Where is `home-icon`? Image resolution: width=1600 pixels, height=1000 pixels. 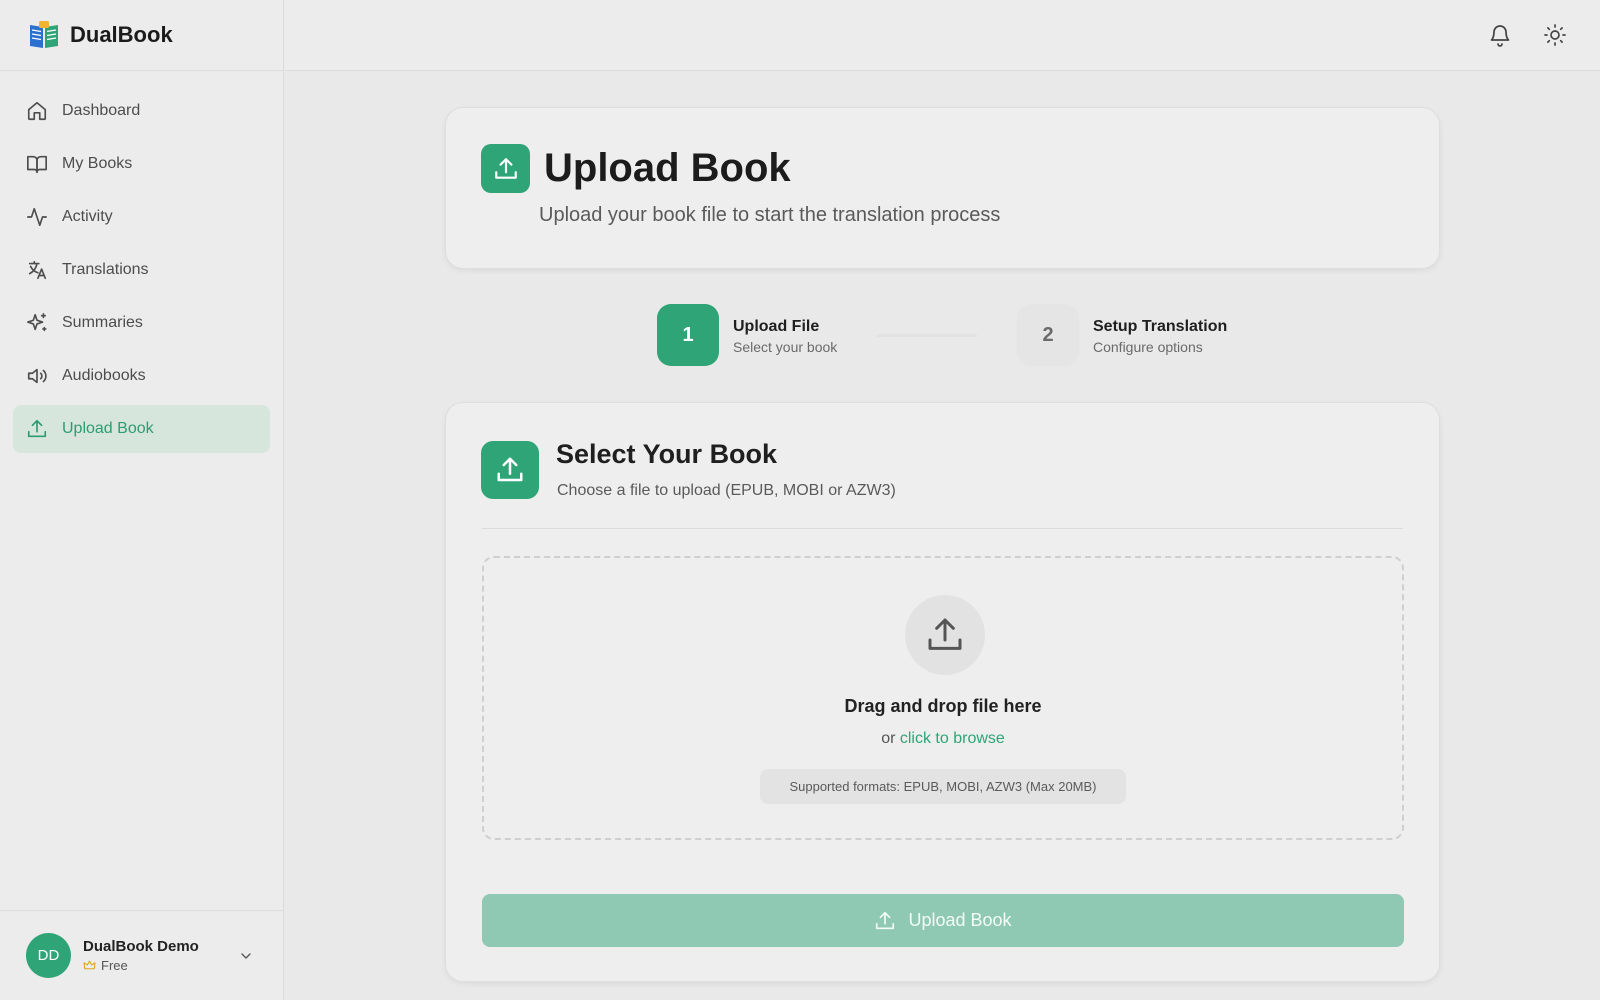 home-icon is located at coordinates (37, 111).